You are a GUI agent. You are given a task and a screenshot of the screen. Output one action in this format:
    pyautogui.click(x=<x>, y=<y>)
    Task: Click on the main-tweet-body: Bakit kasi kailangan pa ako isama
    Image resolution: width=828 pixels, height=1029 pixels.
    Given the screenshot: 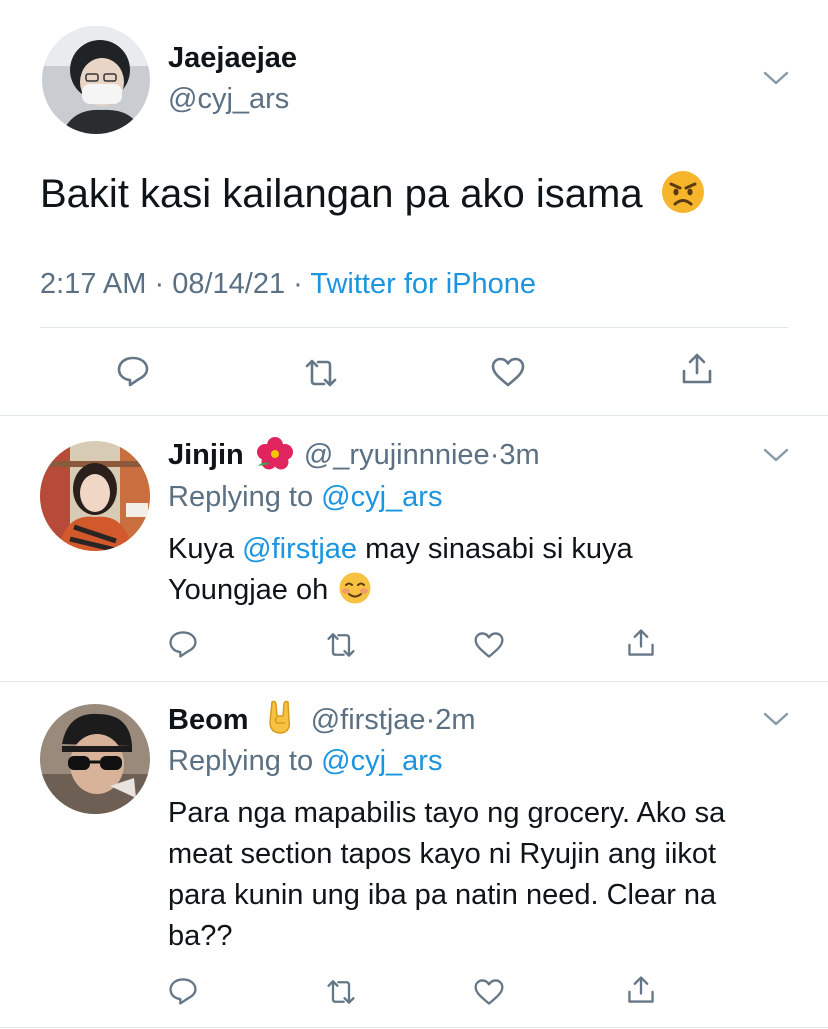 What is the action you would take?
    pyautogui.click(x=341, y=194)
    